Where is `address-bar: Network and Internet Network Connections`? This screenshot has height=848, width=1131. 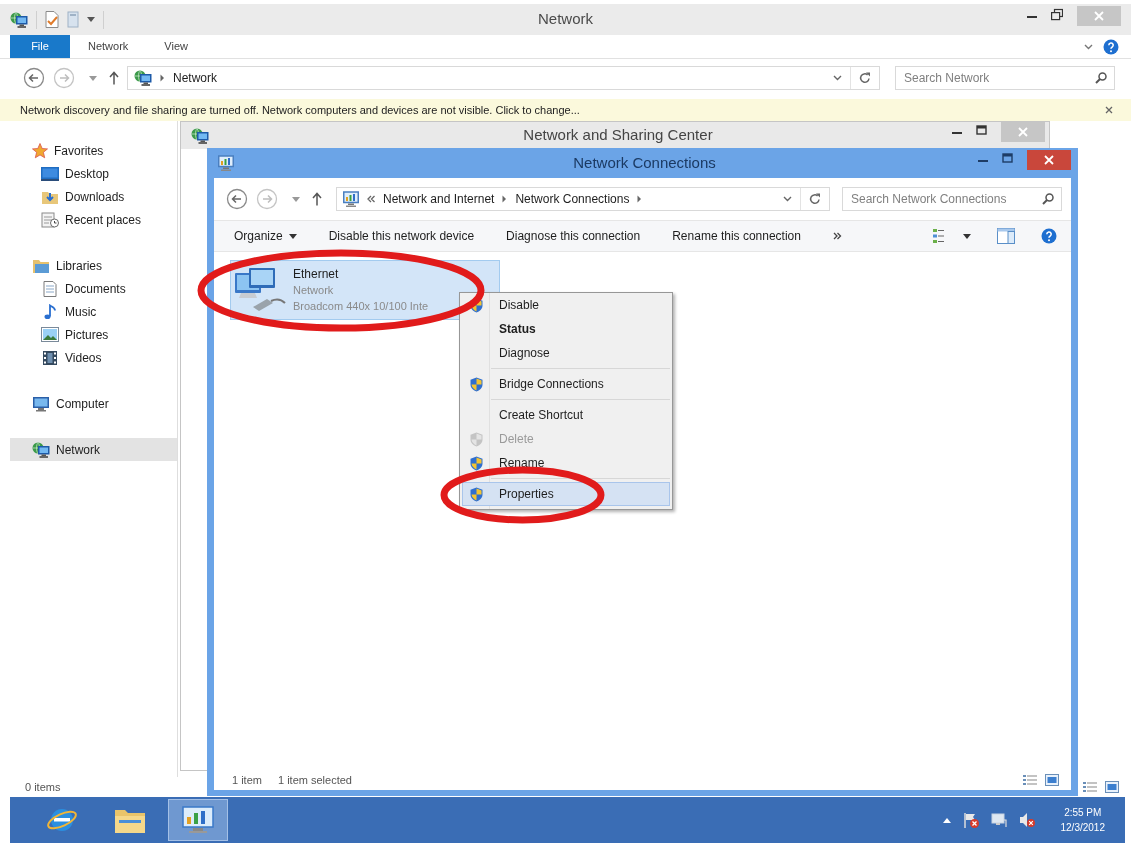
address-bar: Network and Internet Network Connections is located at coordinates (583, 199).